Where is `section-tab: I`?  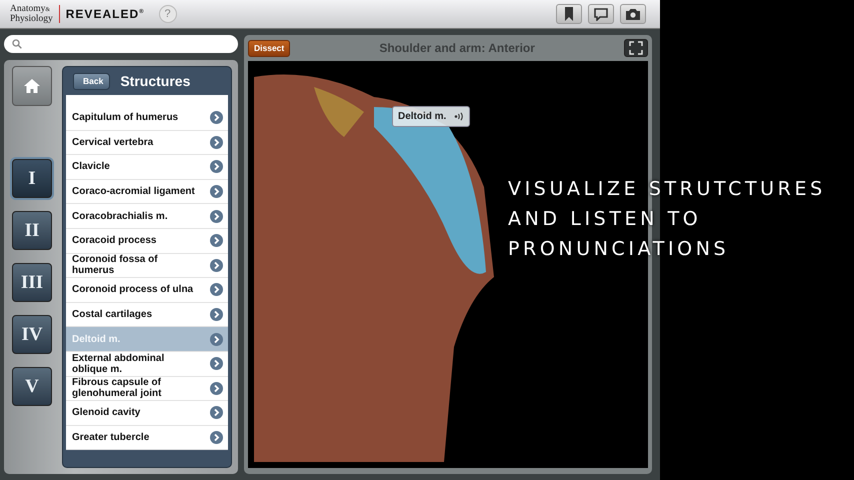
section-tab: I is located at coordinates (32, 178).